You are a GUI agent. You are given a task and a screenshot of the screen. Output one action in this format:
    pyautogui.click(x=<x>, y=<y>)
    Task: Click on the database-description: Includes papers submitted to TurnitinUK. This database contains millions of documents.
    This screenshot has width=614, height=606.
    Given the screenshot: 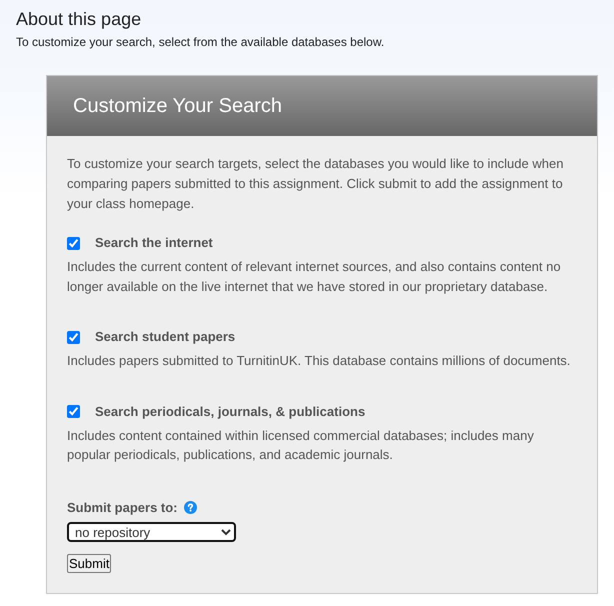 What is the action you would take?
    pyautogui.click(x=319, y=361)
    